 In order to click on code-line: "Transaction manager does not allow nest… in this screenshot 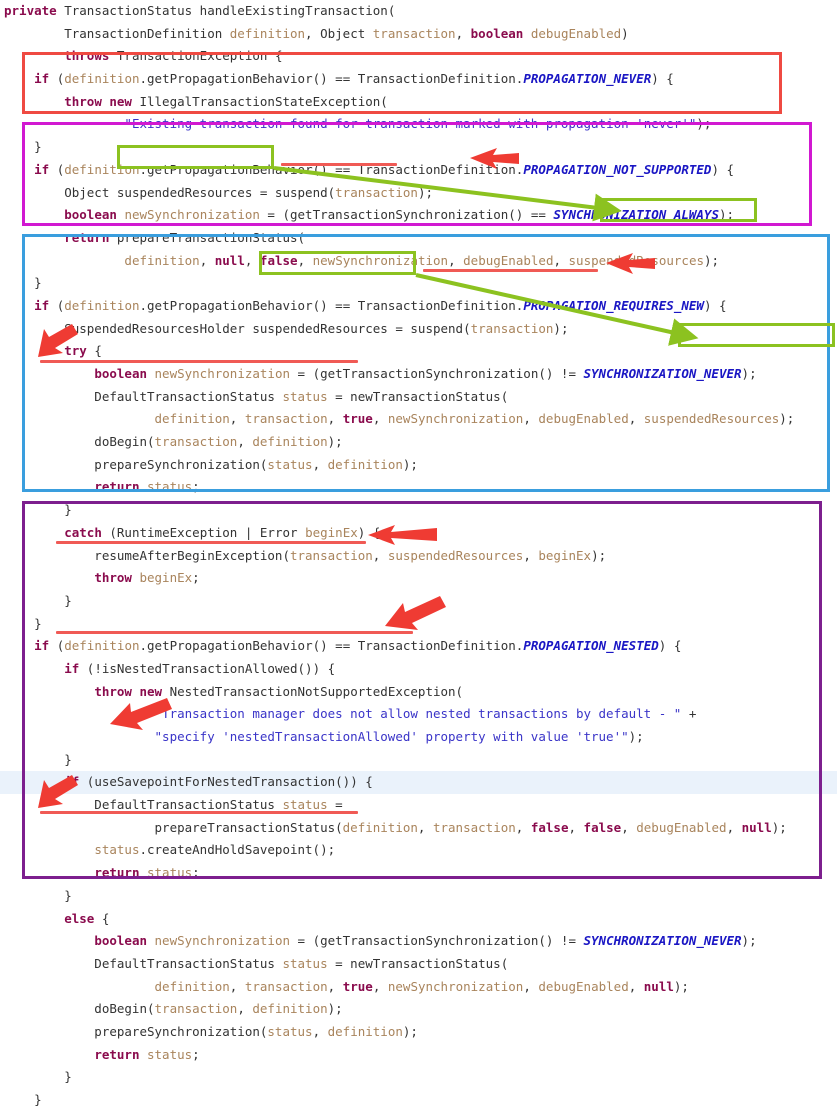, I will do `click(418, 714)`.